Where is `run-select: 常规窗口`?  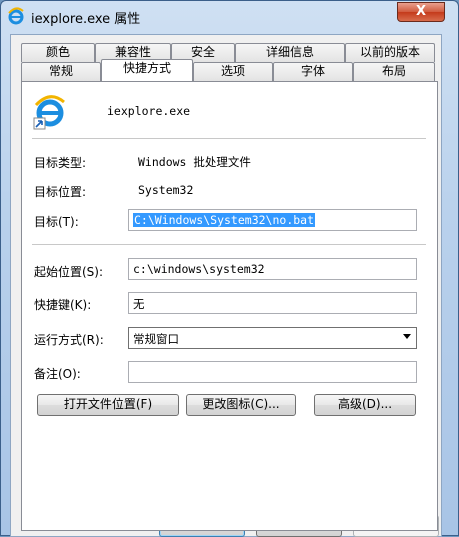 run-select: 常规窗口 is located at coordinates (272, 338).